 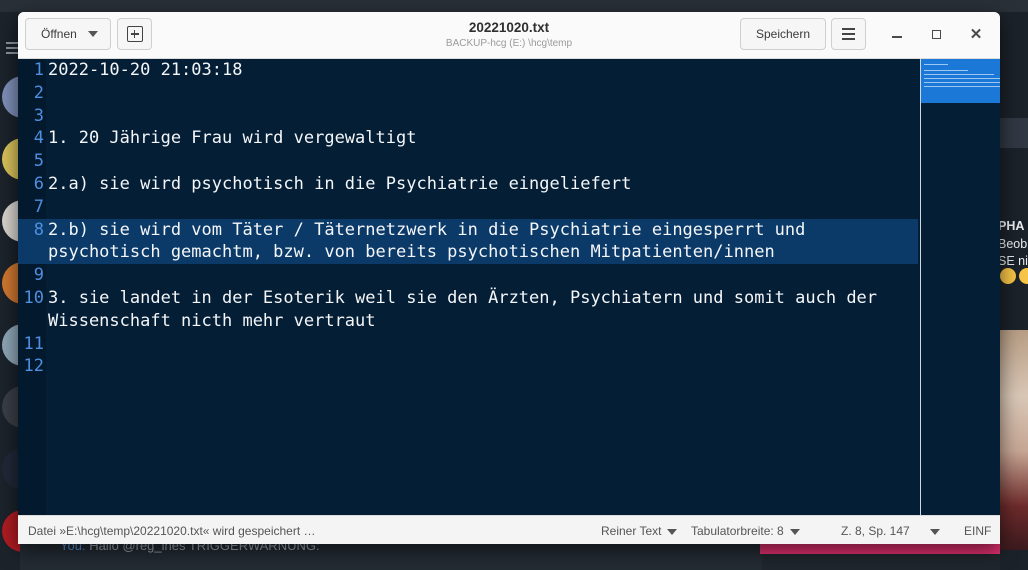 What do you see at coordinates (468, 344) in the screenshot?
I see `editor-line: 11` at bounding box center [468, 344].